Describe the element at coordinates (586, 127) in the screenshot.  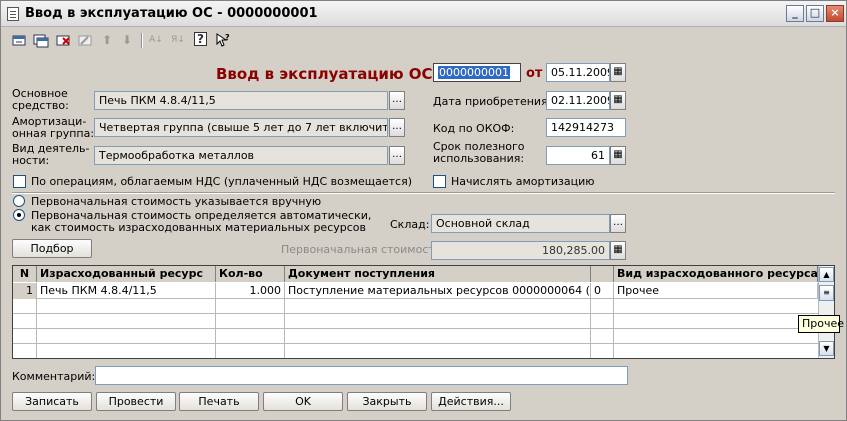
I see `okof-field: 142914273` at that location.